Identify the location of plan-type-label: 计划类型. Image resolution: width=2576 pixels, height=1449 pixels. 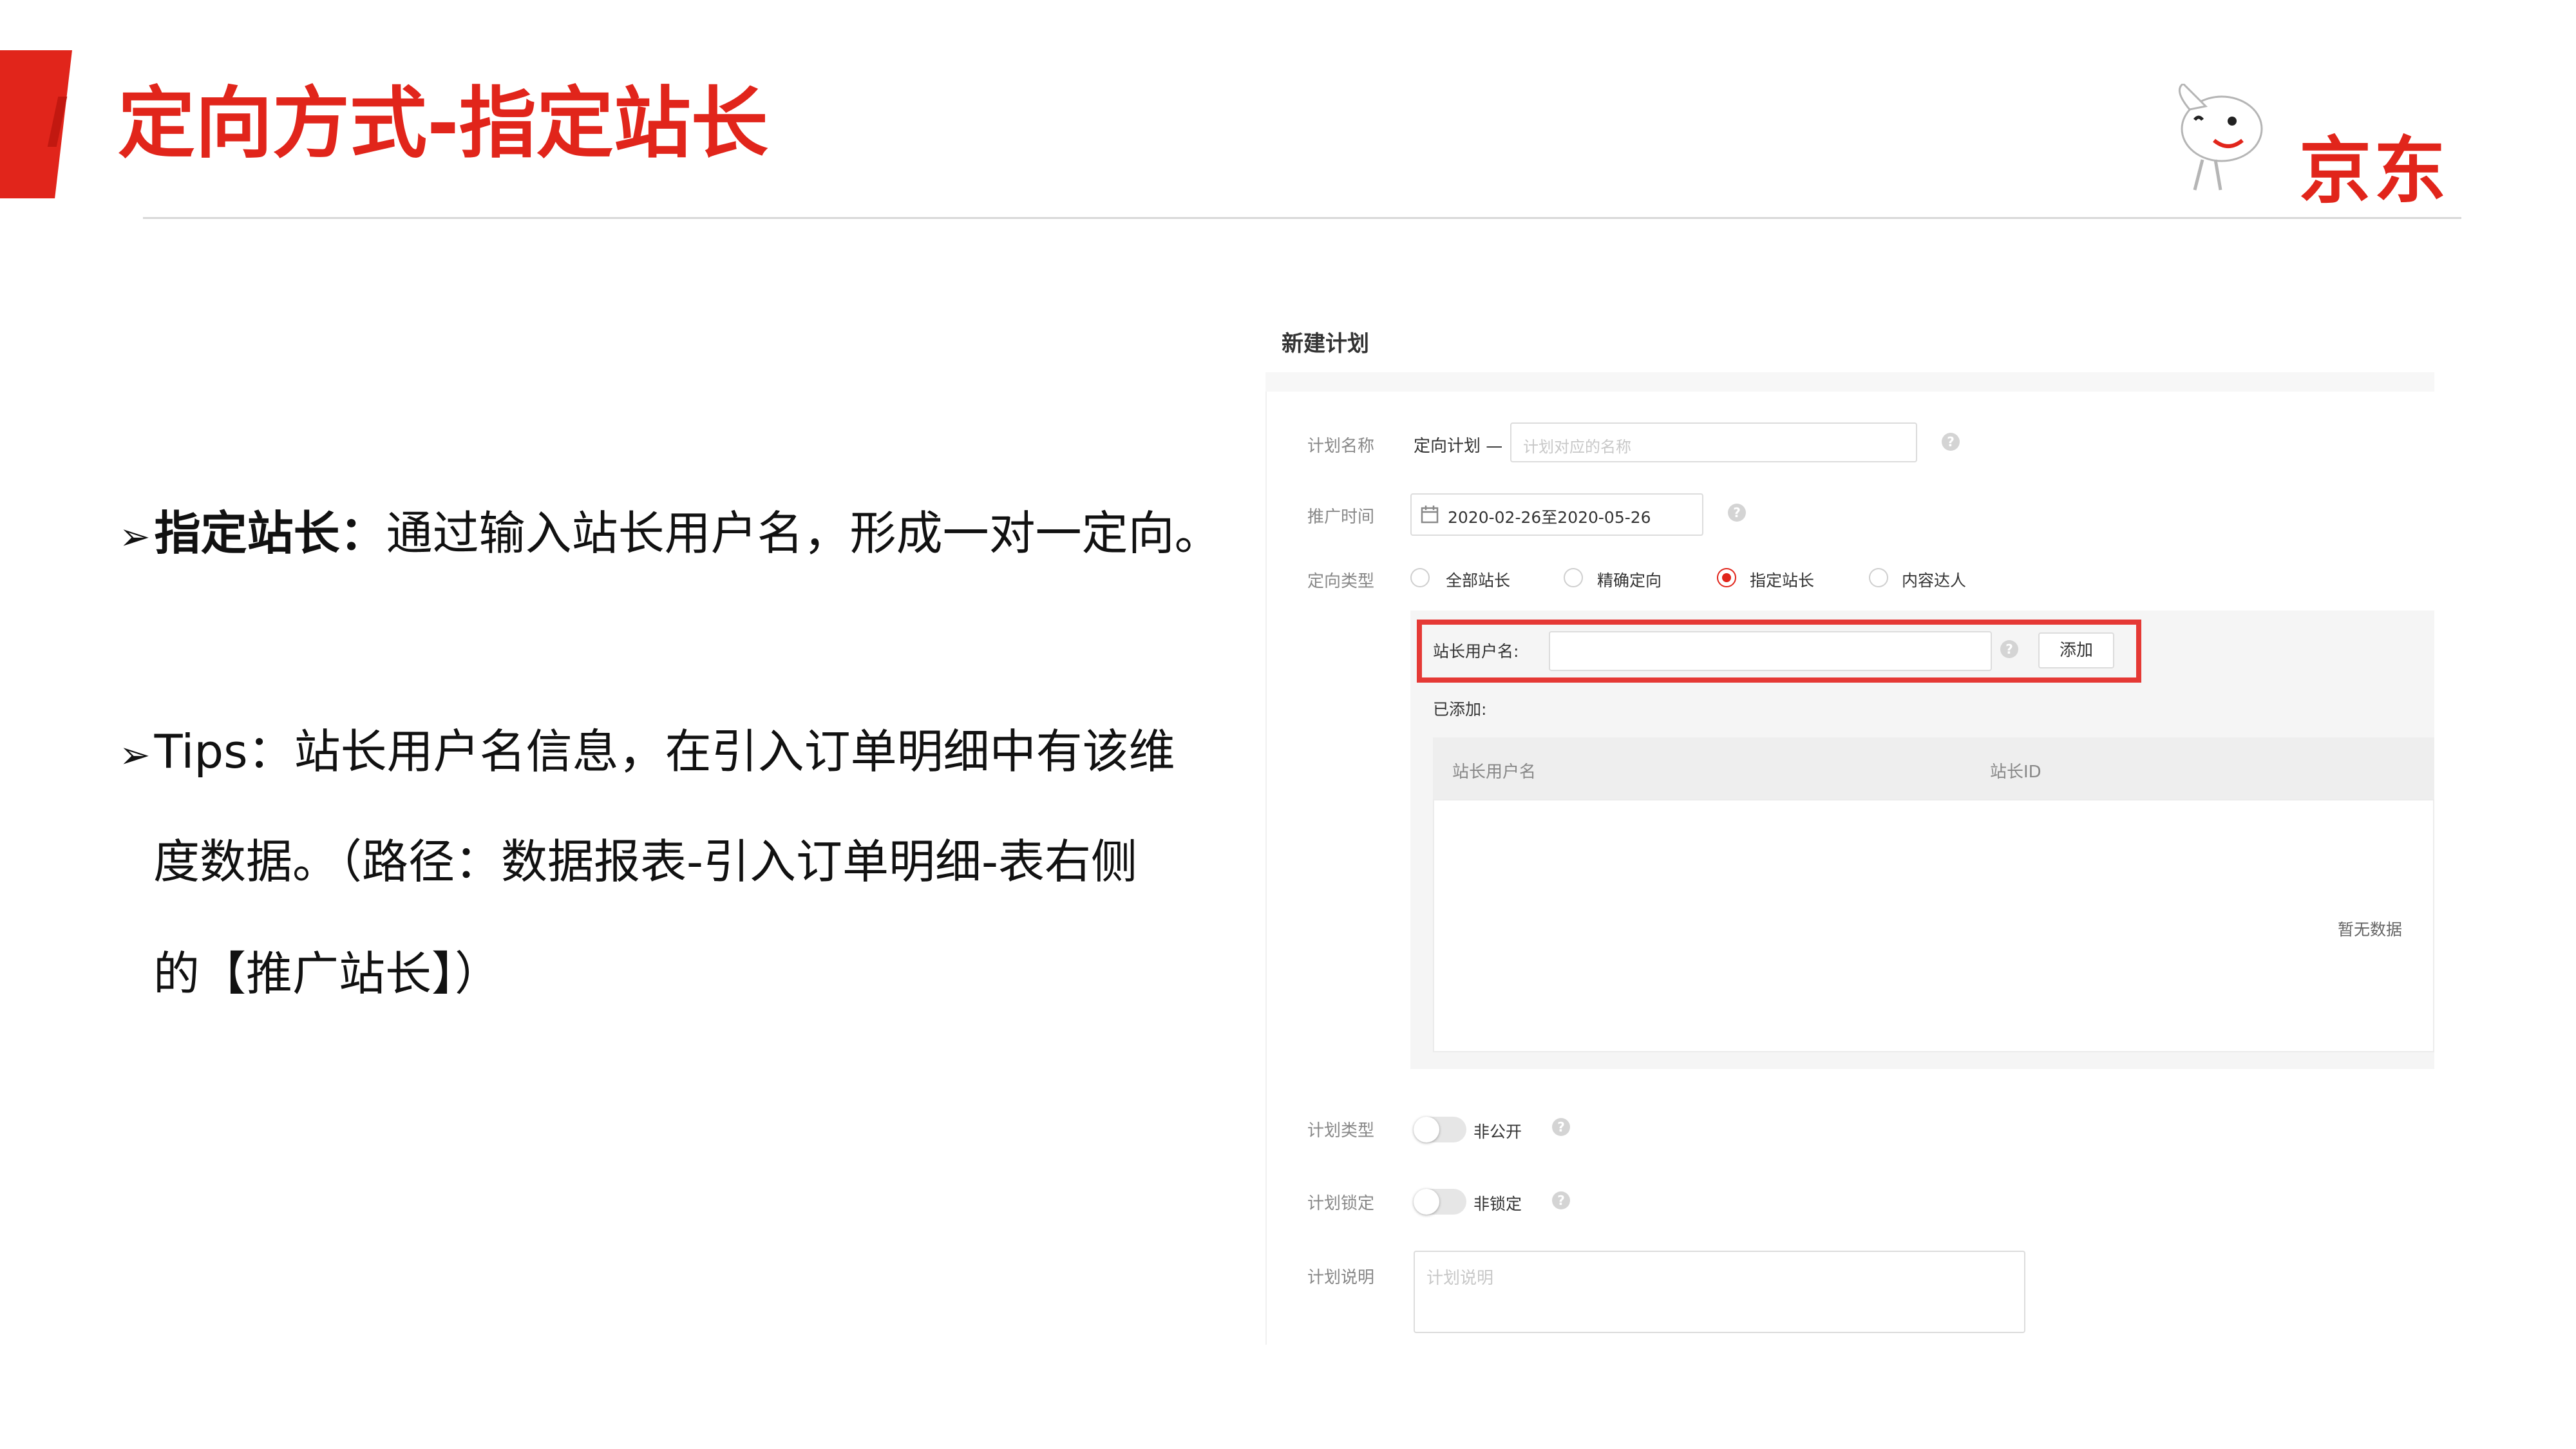
(1341, 1131).